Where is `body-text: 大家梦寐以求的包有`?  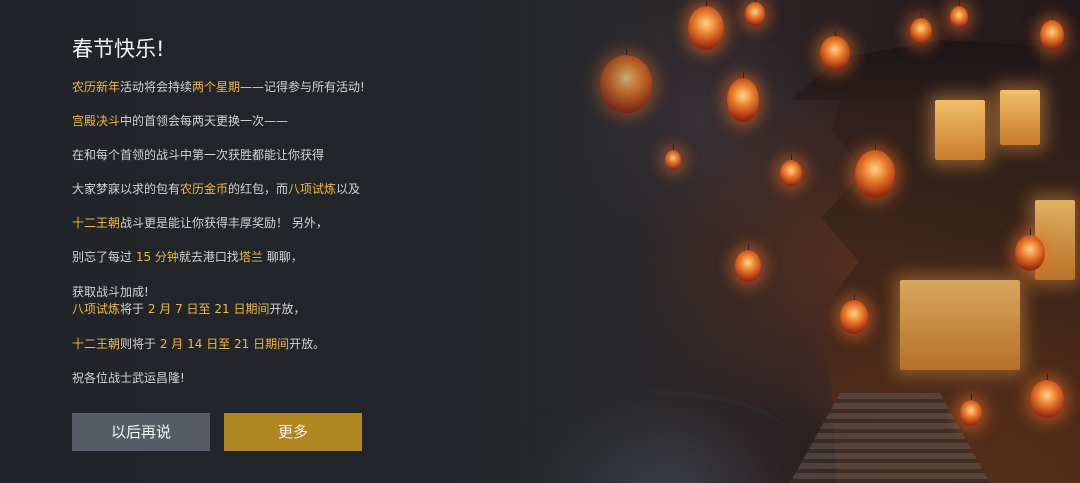
body-text: 大家梦寐以求的包有 is located at coordinates (126, 189).